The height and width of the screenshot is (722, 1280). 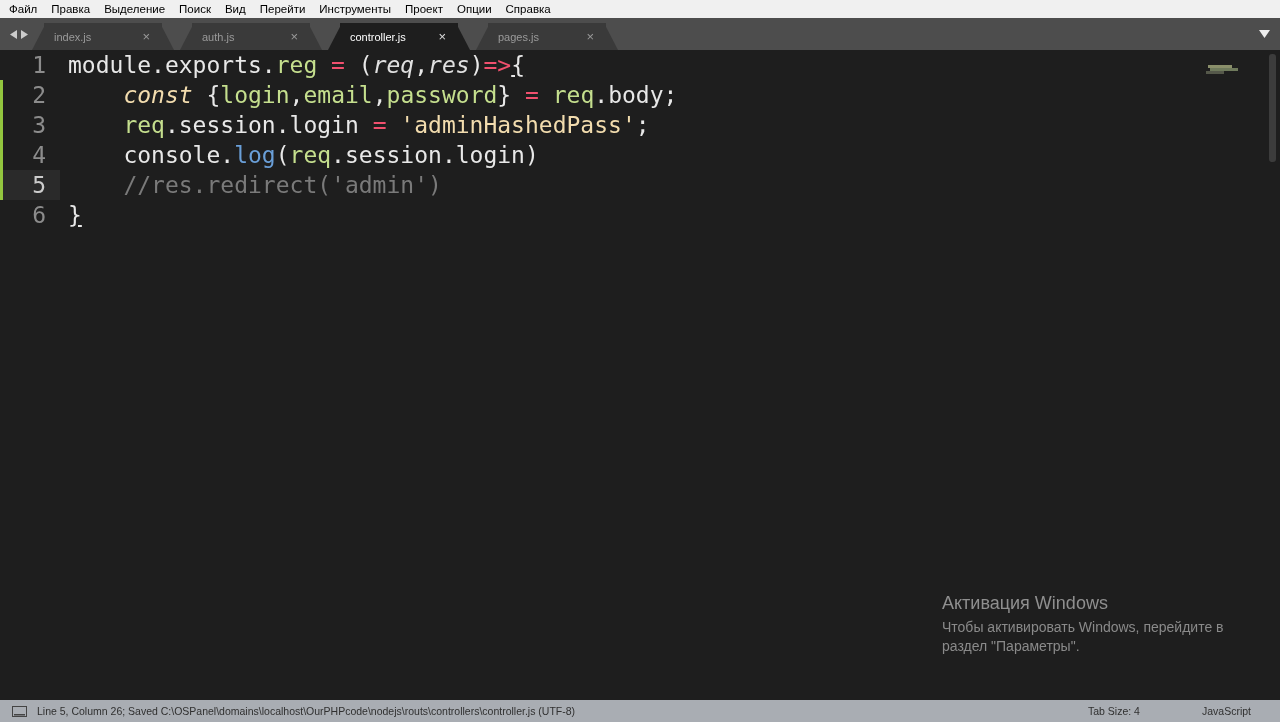 I want to click on code-line: }, so click(x=74, y=215).